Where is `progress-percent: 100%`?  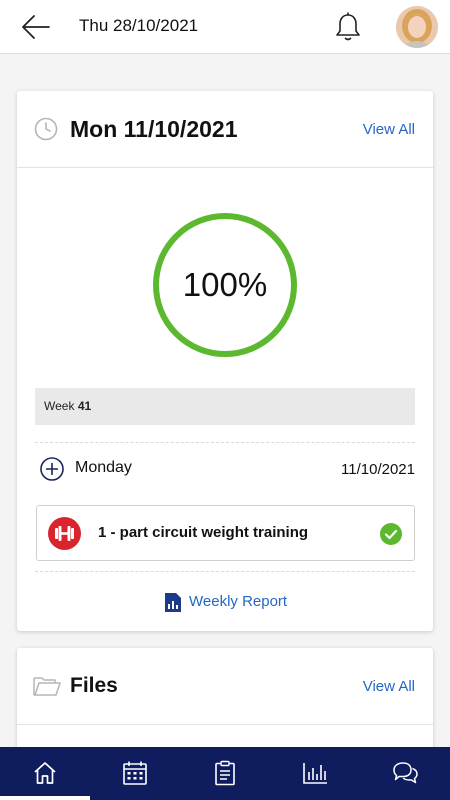 progress-percent: 100% is located at coordinates (225, 284).